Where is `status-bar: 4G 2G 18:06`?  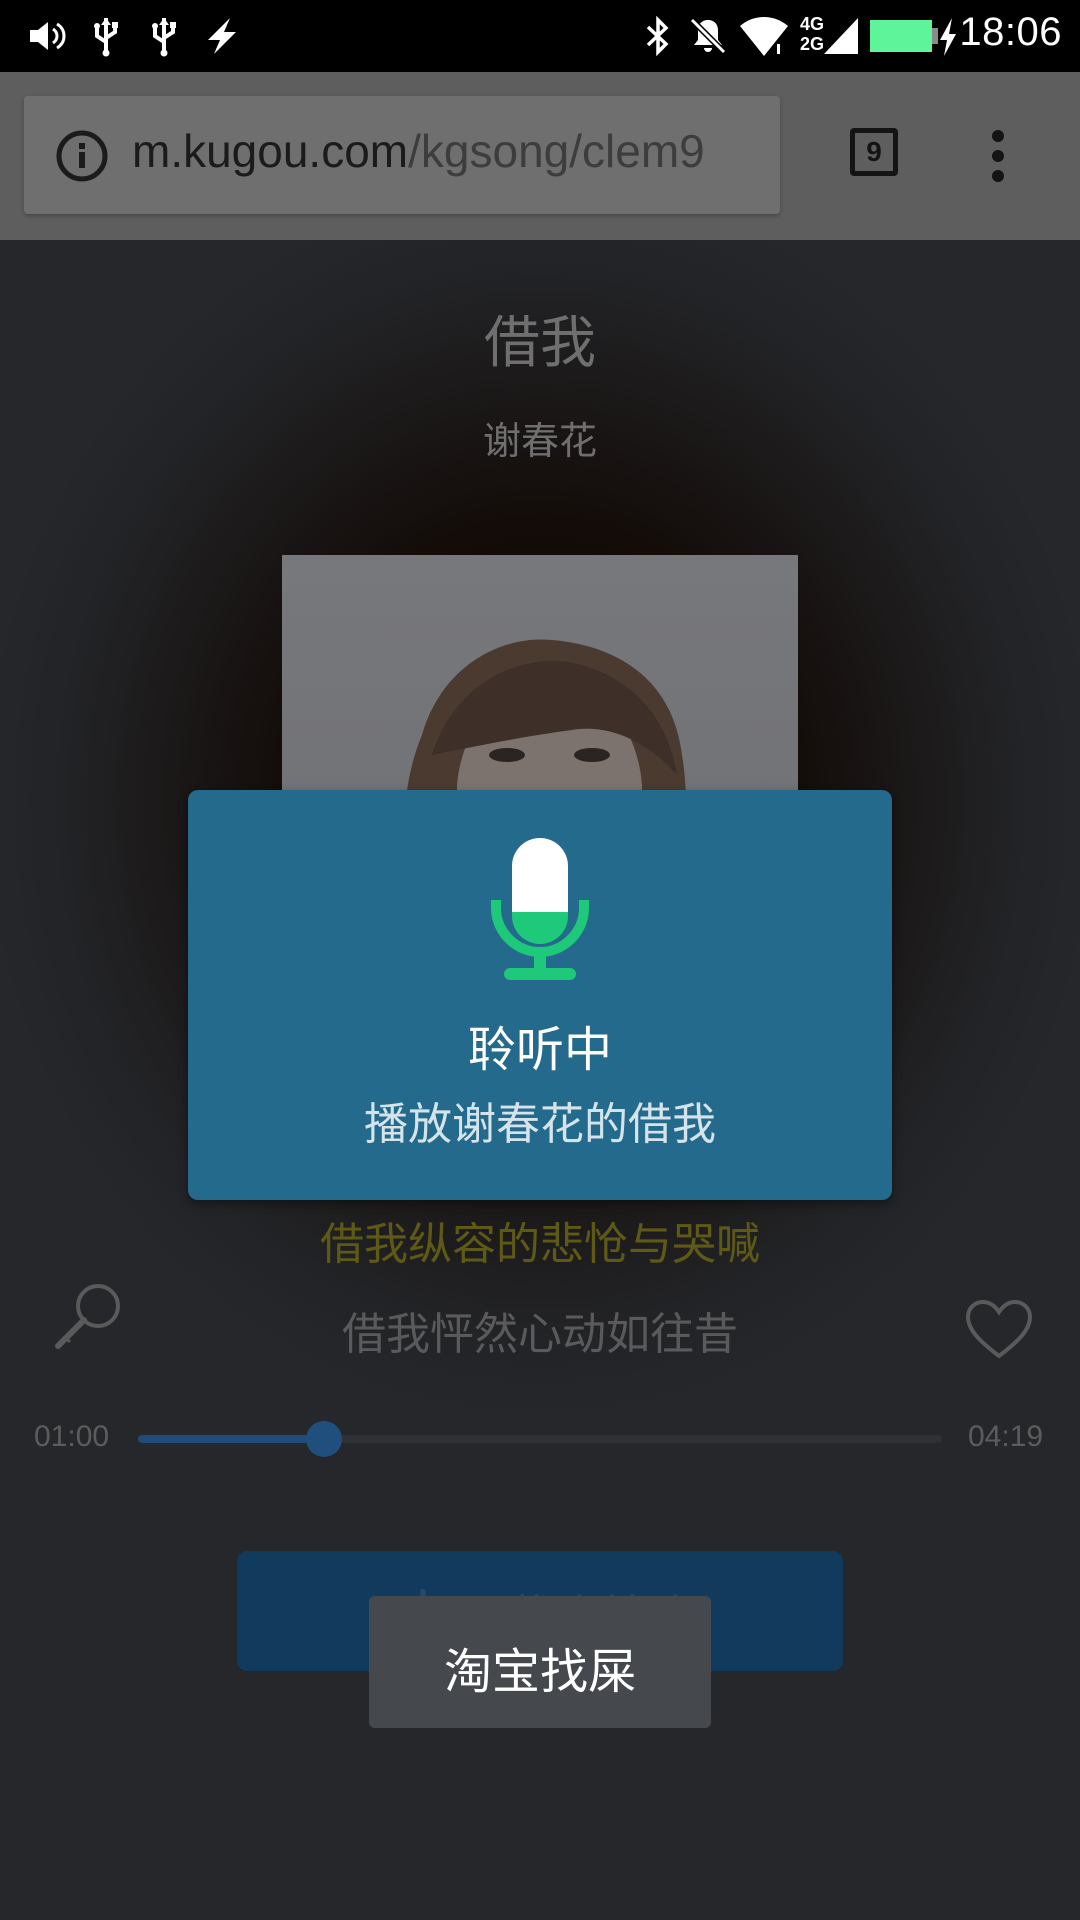
status-bar: 4G 2G 18:06 is located at coordinates (540, 36).